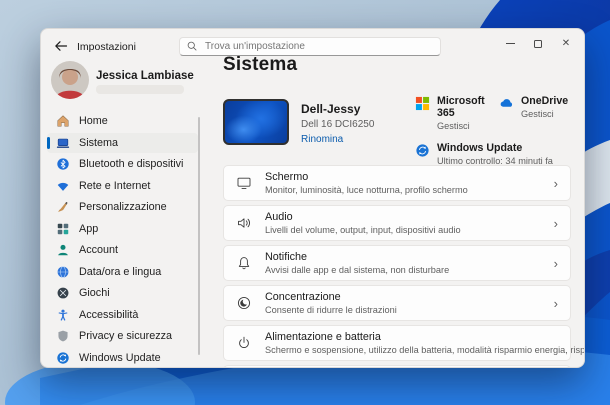 Image resolution: width=610 pixels, height=405 pixels. Describe the element at coordinates (63, 293) in the screenshot. I see `gaming-icon` at that location.